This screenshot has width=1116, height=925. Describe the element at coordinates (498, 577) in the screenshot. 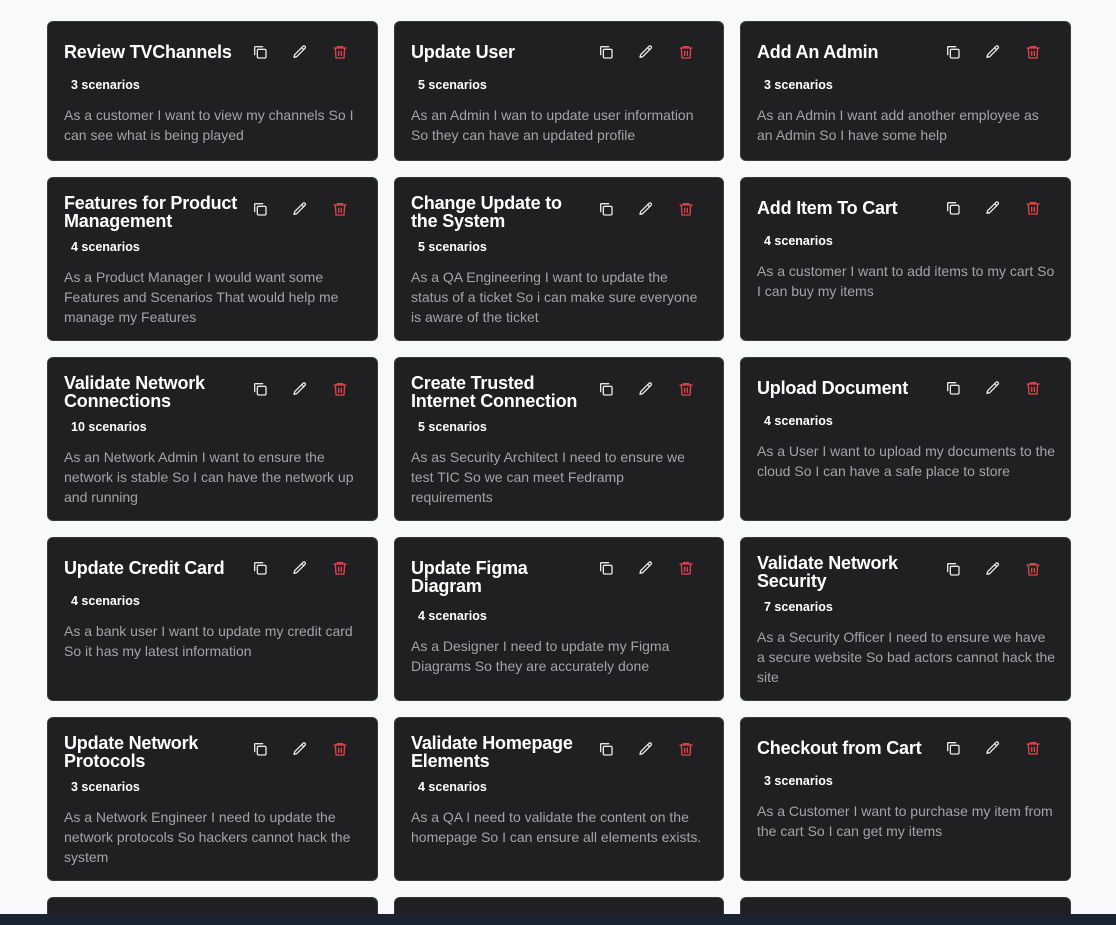

I see `feature-title: Update Figma Diagram` at that location.